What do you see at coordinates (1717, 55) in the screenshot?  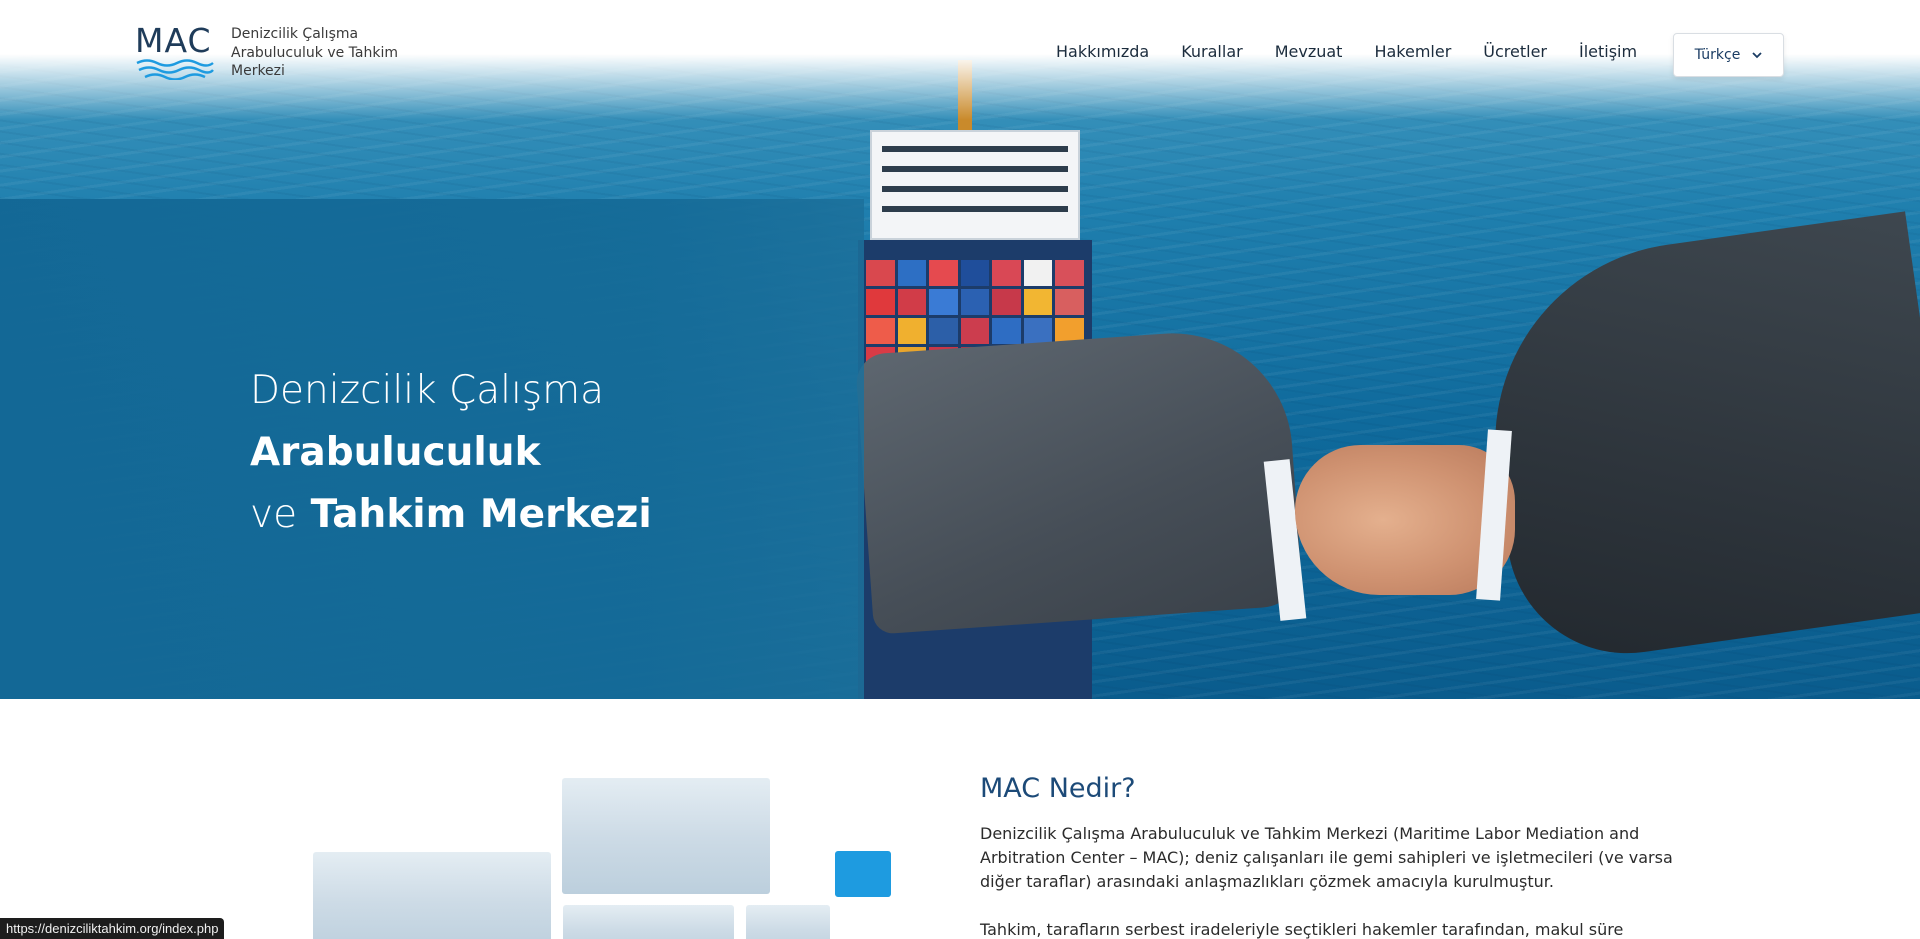 I see `language-select-value: Türkçe` at bounding box center [1717, 55].